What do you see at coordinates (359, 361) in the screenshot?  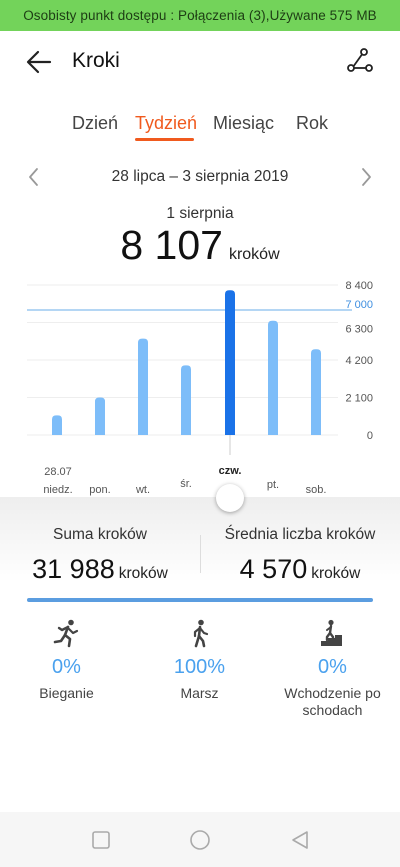 I see `chart-y-tick: 4 200` at bounding box center [359, 361].